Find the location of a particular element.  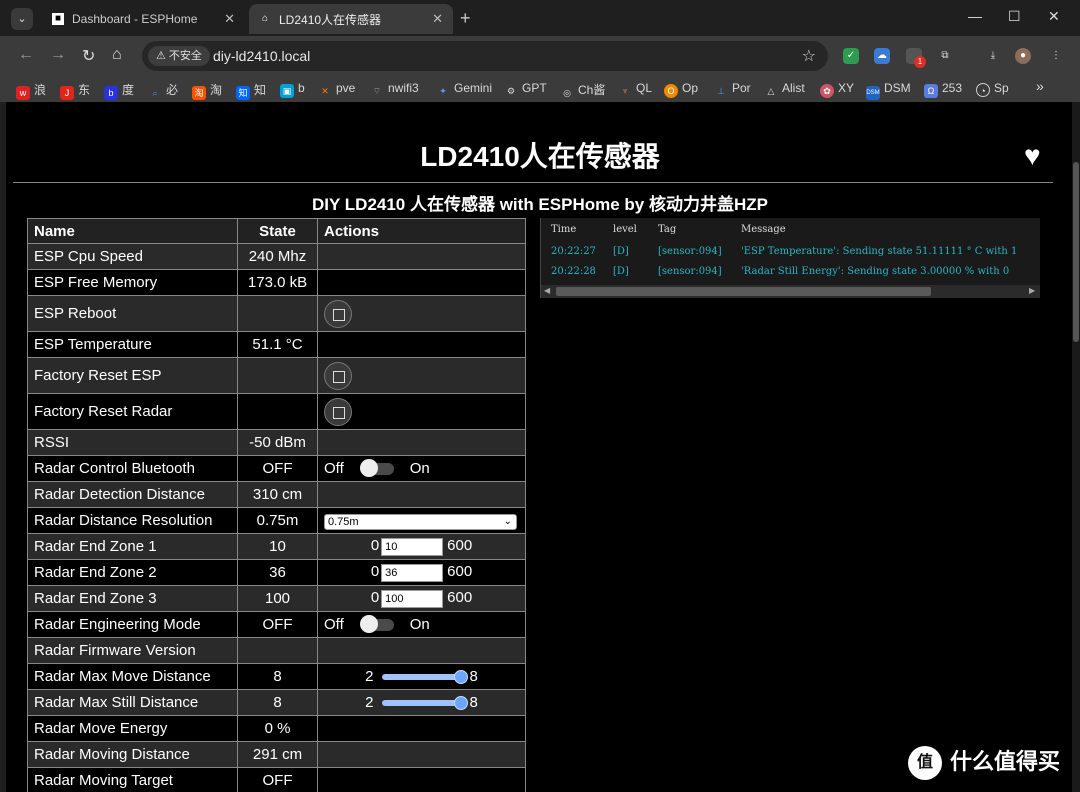

qinglong-icon: ♆ is located at coordinates (625, 91).